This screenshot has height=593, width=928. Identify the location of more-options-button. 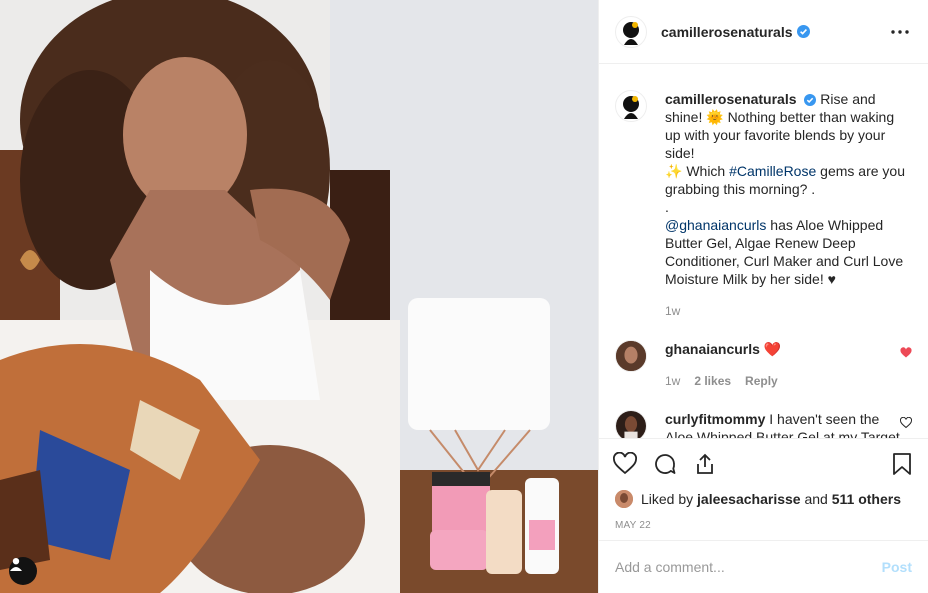
(900, 32).